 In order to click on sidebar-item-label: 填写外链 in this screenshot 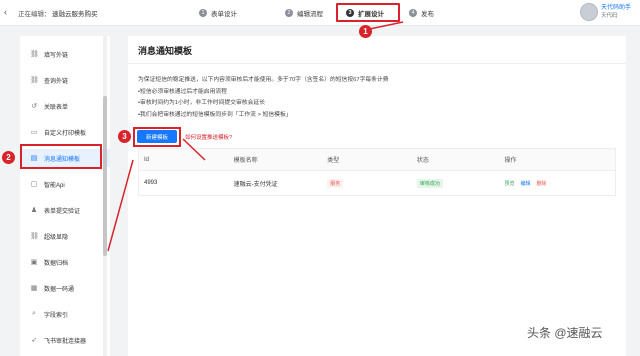, I will do `click(56, 55)`.